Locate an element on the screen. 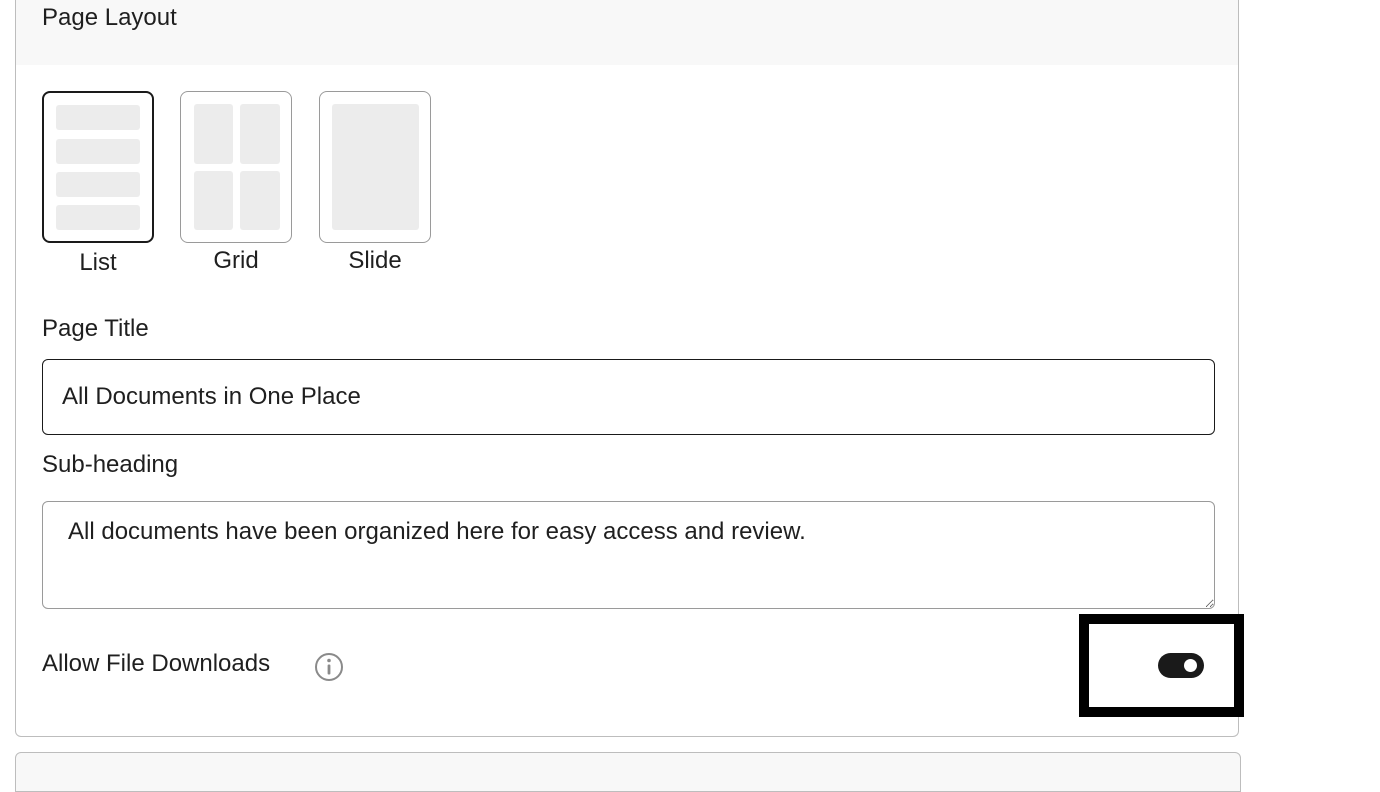 This screenshot has width=1380, height=792. layout-option-slide is located at coordinates (375, 167).